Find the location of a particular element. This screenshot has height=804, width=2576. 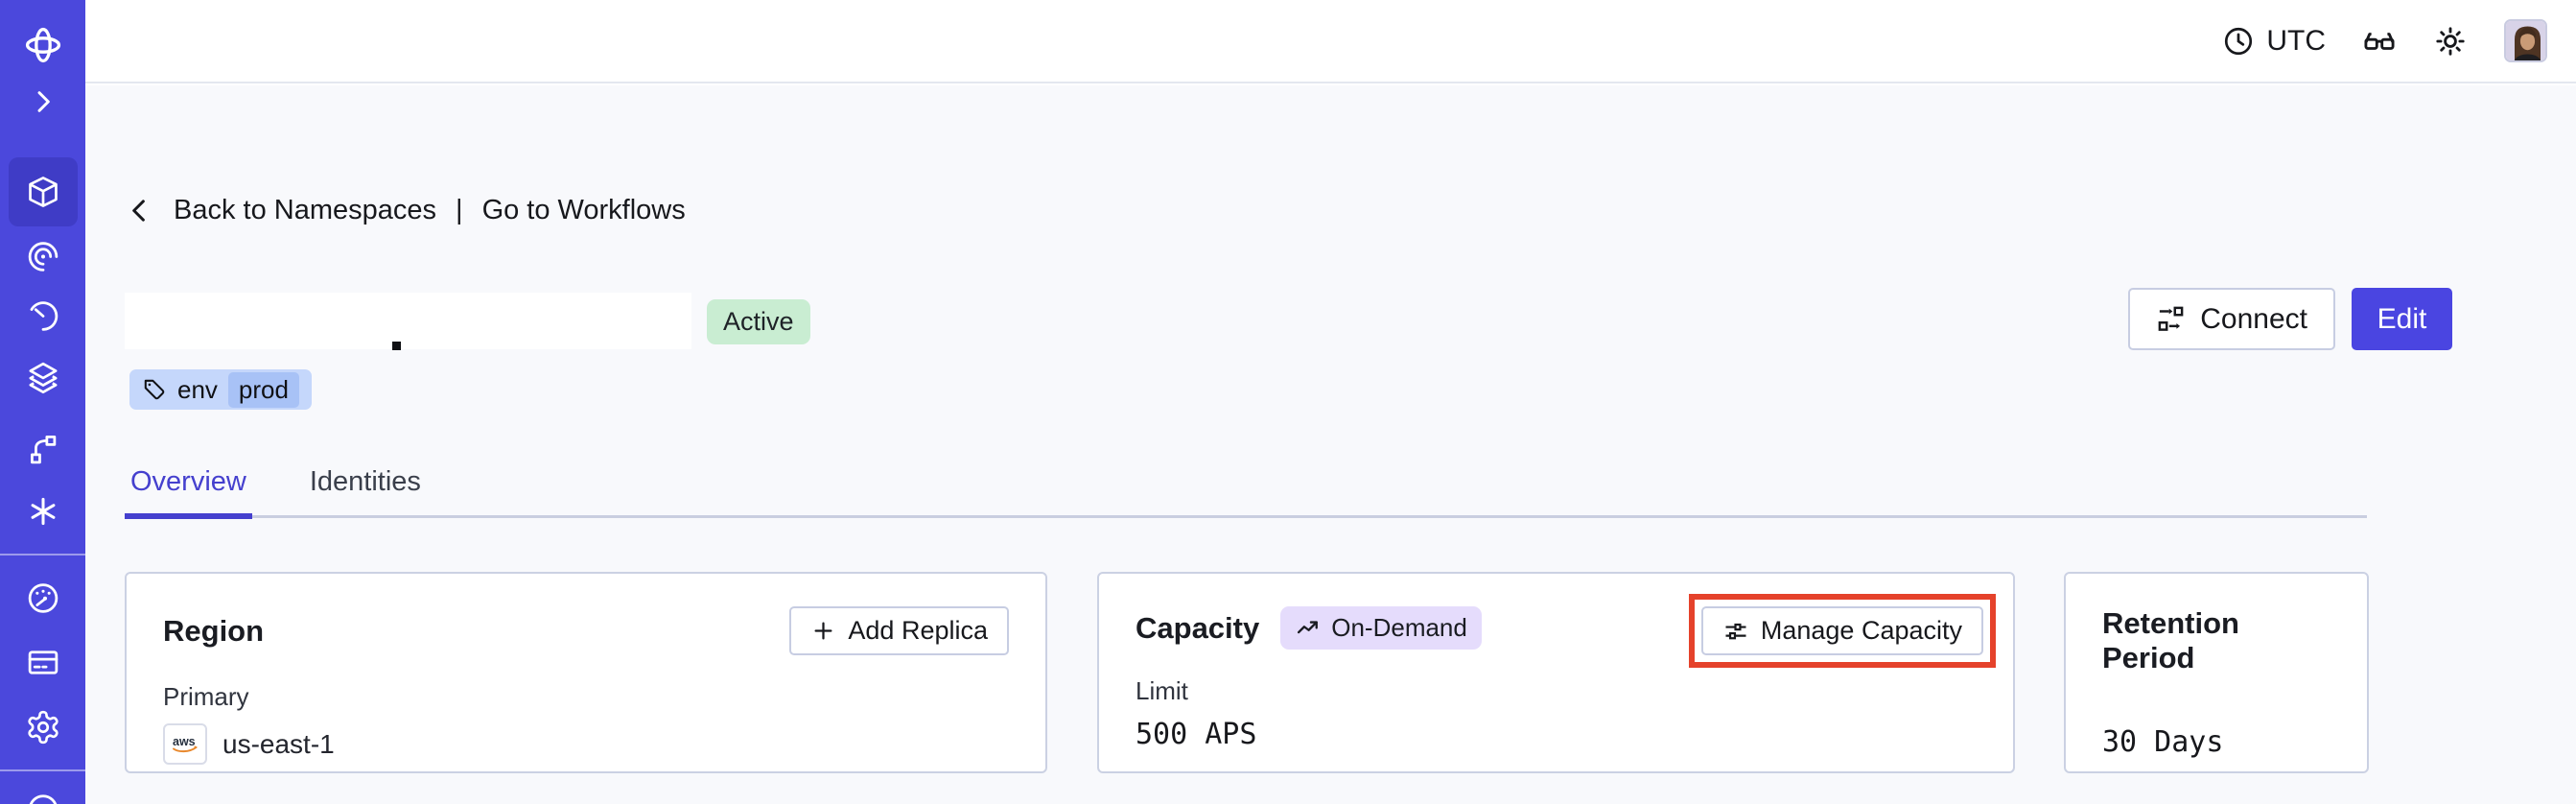

breadcrumb-back-link: Back to Namespaces is located at coordinates (305, 211).